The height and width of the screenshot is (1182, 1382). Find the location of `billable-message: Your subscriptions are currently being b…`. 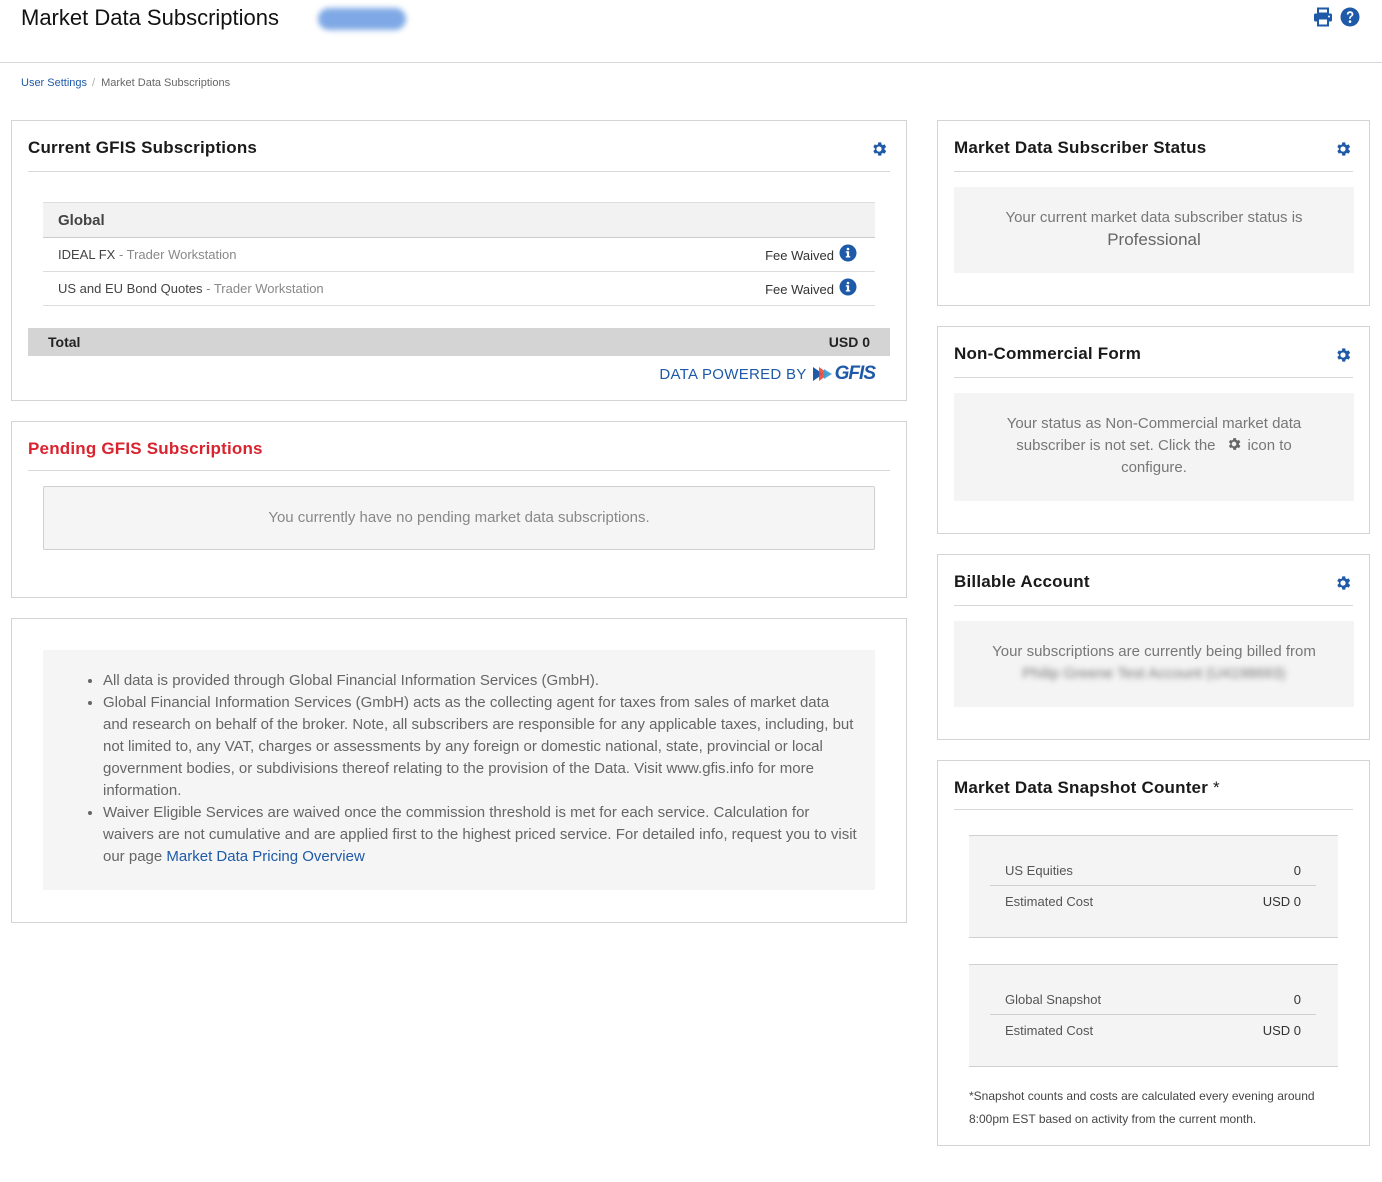

billable-message: Your subscriptions are currently being b… is located at coordinates (1154, 663).